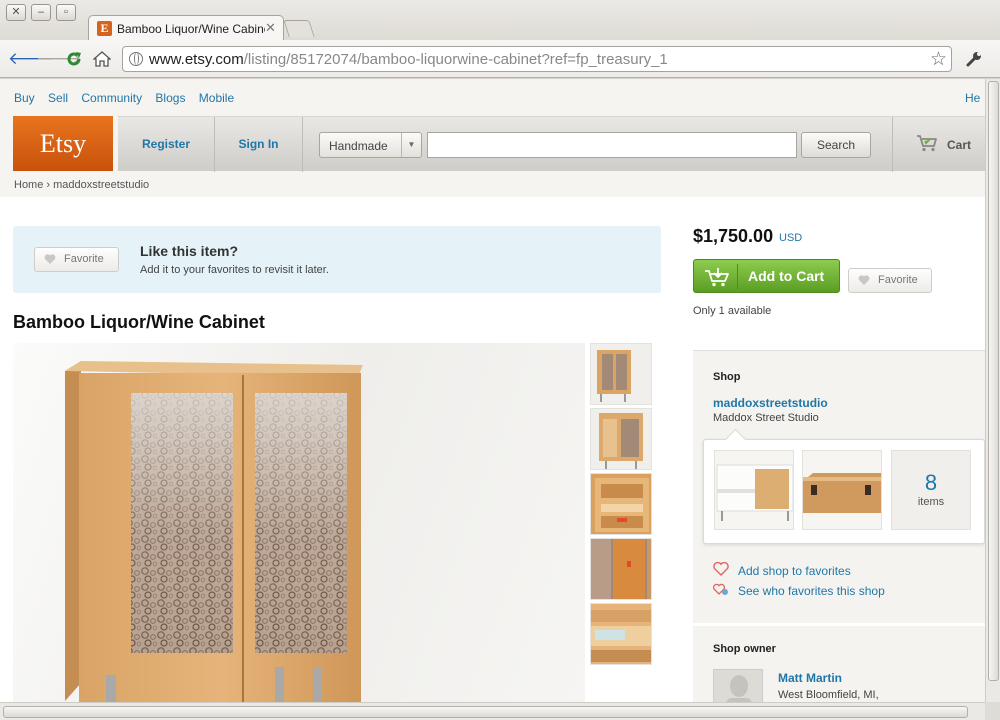 The height and width of the screenshot is (720, 1000). I want to click on favorite-banner-title: Like this item?, so click(189, 251).